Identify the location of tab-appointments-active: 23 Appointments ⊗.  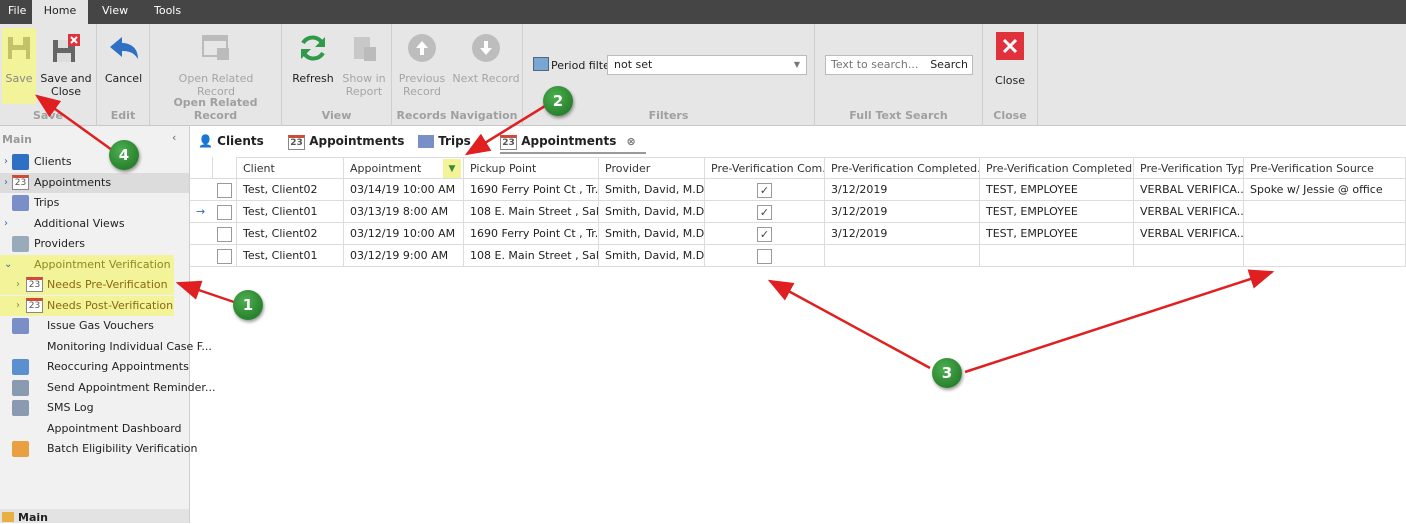
(573, 141).